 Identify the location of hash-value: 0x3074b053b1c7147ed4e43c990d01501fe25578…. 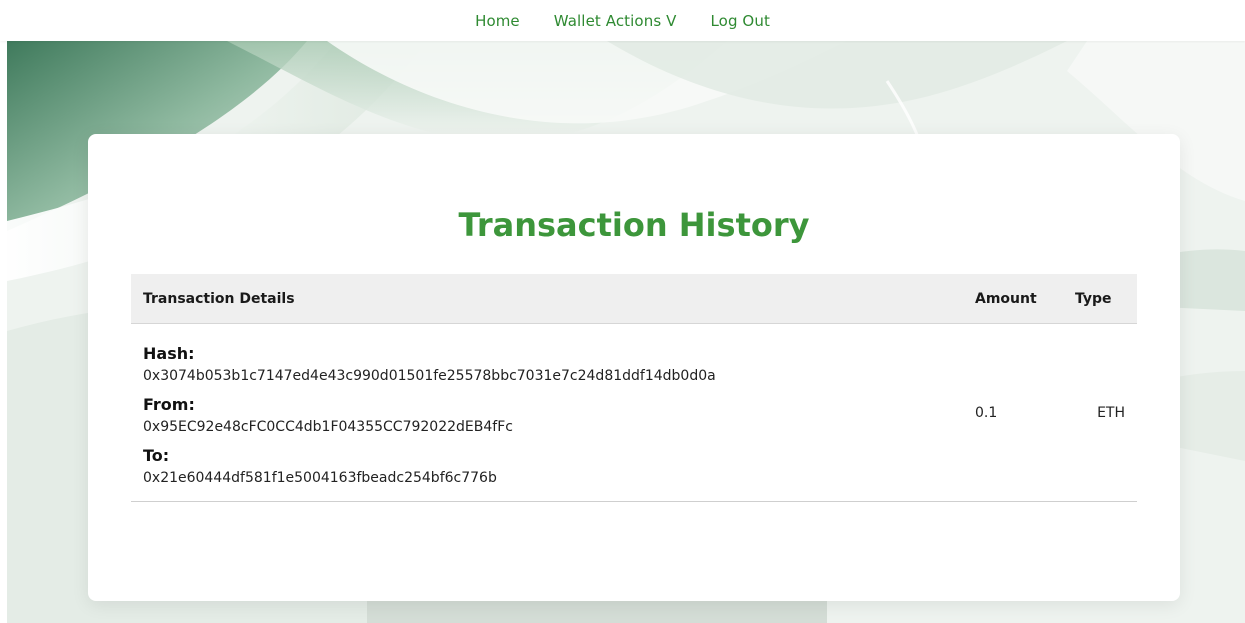
(429, 376).